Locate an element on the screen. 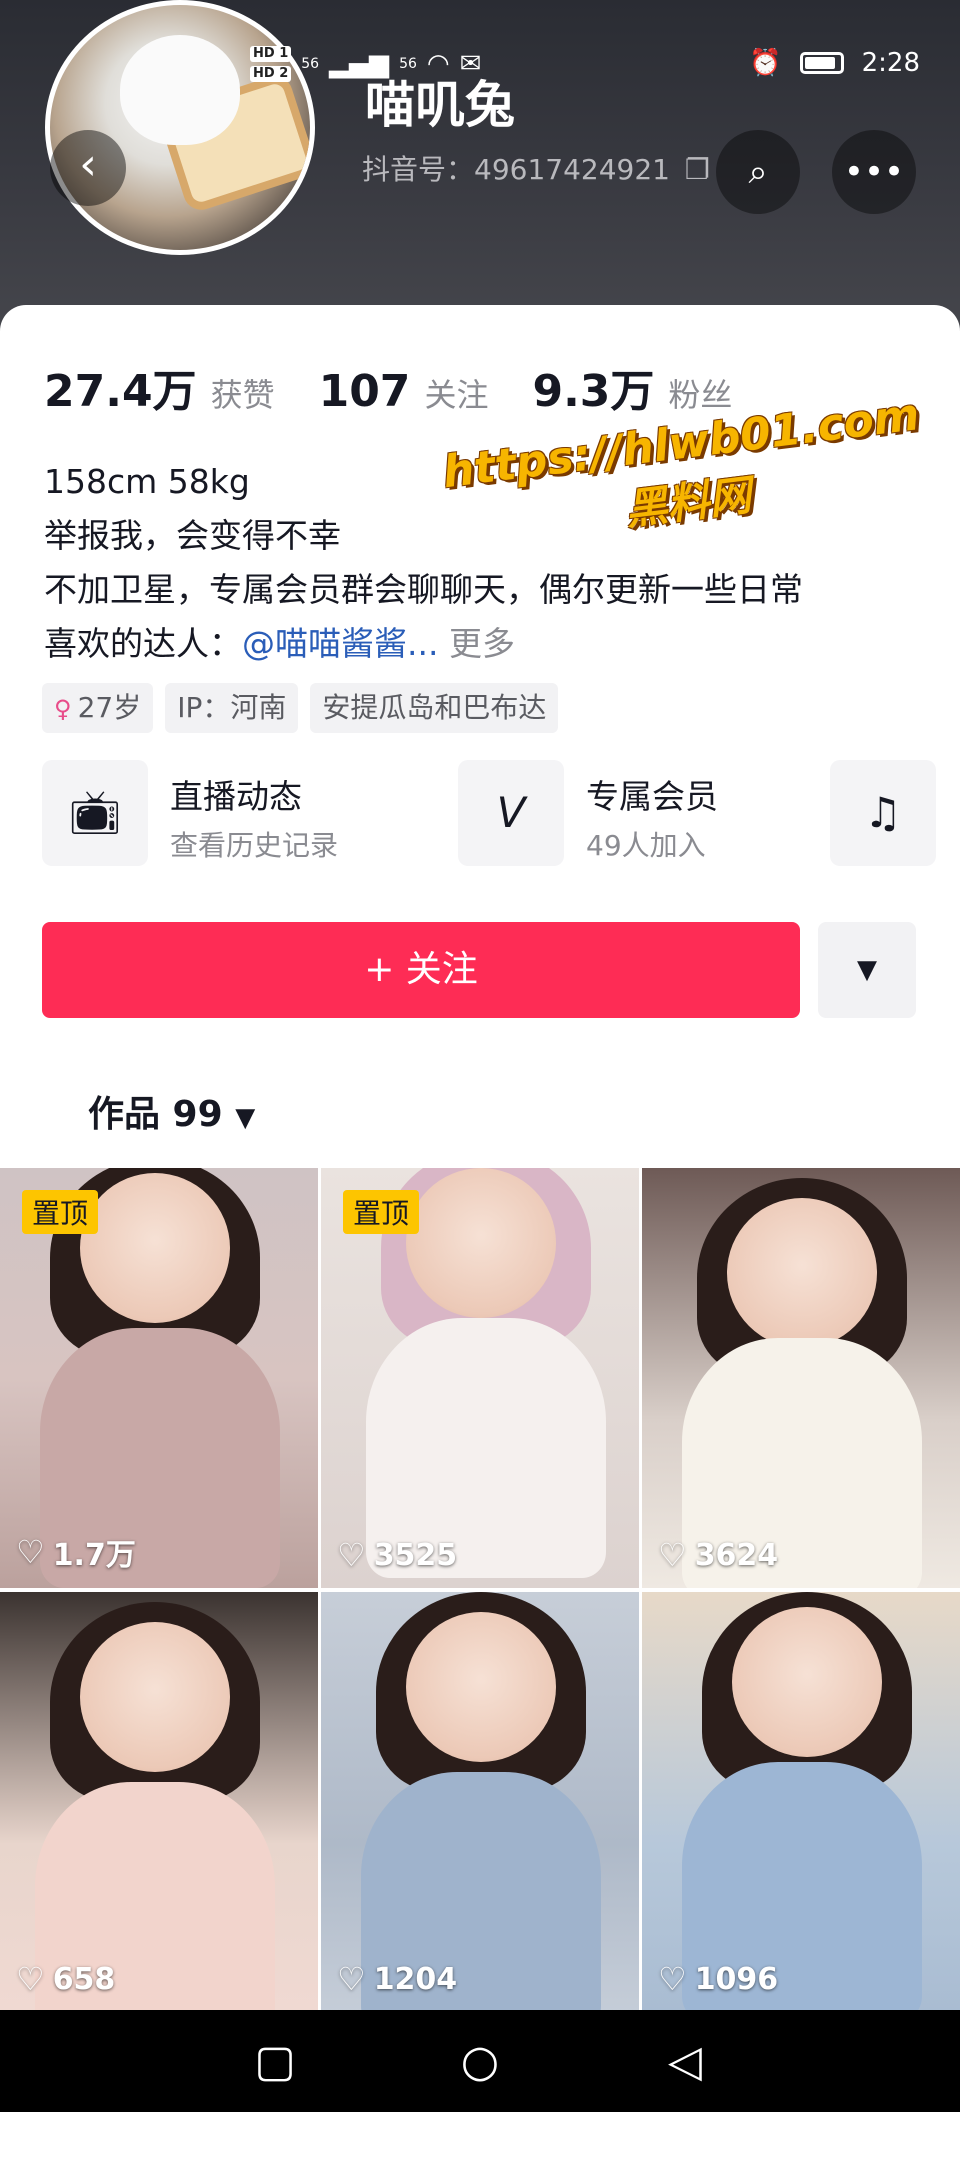 Image resolution: width=960 pixels, height=2170 pixels. music-note-icon: ♫ is located at coordinates (883, 812).